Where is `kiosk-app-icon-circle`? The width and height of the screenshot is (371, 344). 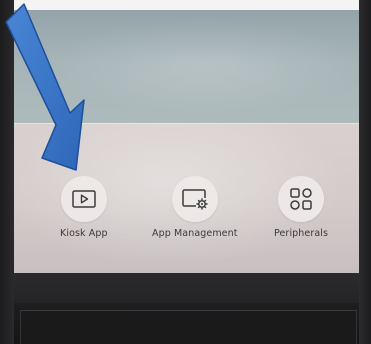
kiosk-app-icon-circle is located at coordinates (83, 199).